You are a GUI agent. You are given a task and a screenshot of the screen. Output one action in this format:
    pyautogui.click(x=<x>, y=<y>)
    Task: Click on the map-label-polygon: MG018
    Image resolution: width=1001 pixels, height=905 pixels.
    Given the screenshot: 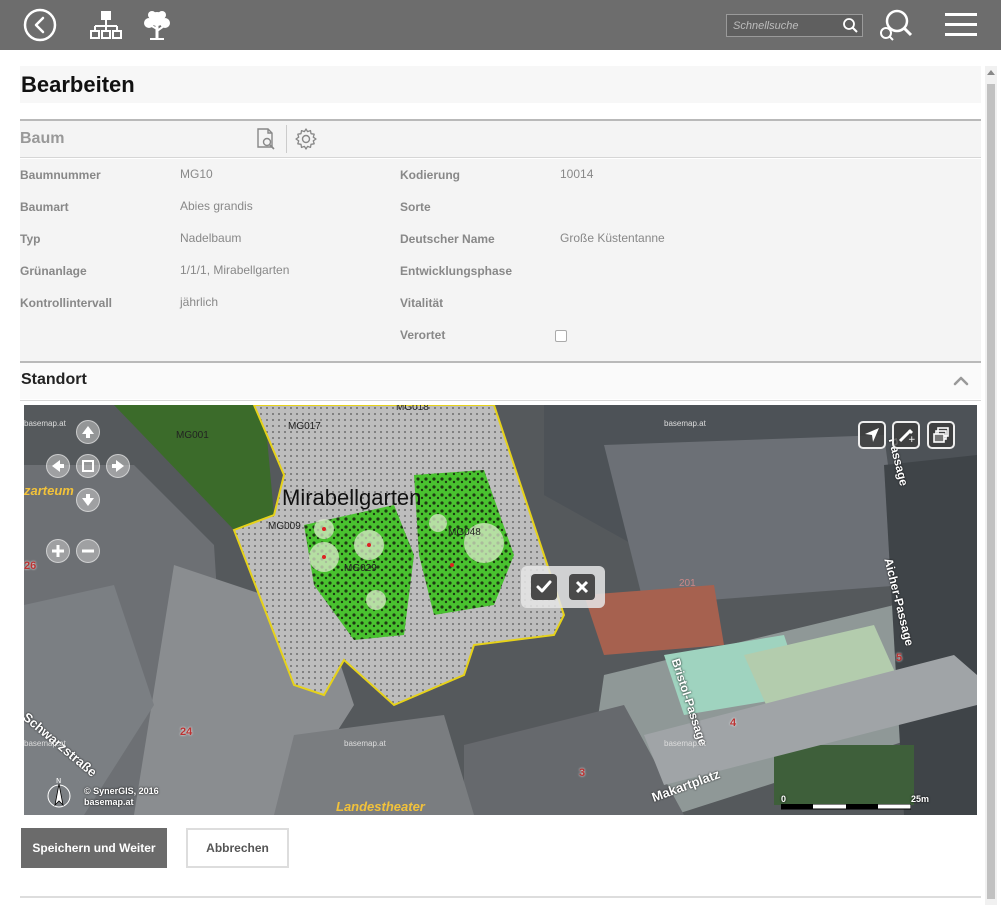 What is the action you would take?
    pyautogui.click(x=412, y=409)
    